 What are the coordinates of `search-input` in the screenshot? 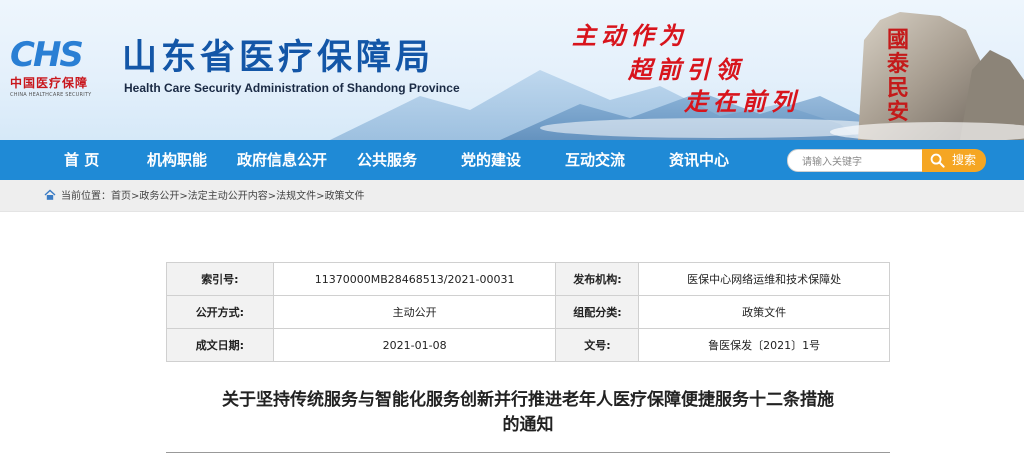 It's located at (857, 162).